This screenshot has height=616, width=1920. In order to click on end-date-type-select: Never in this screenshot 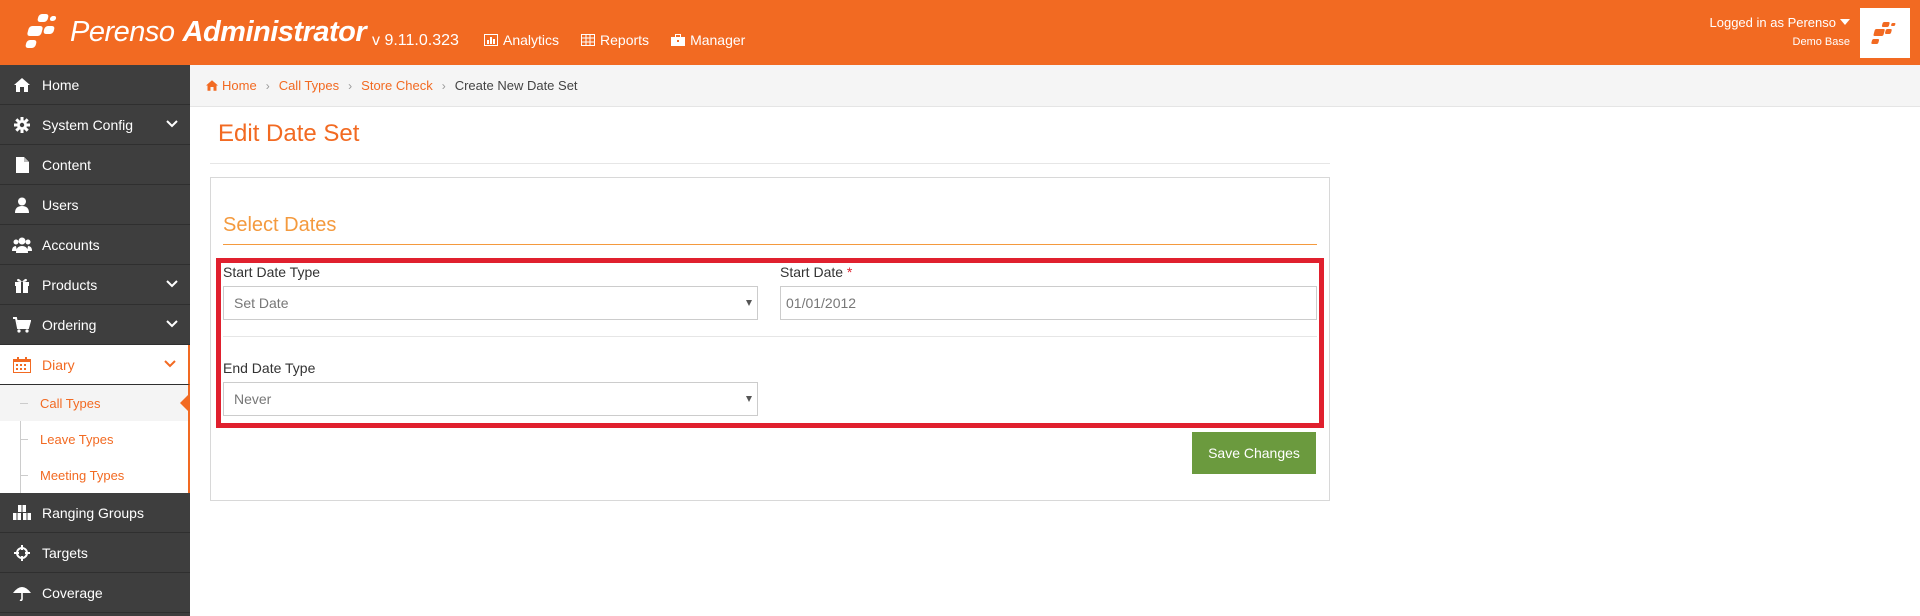, I will do `click(490, 399)`.